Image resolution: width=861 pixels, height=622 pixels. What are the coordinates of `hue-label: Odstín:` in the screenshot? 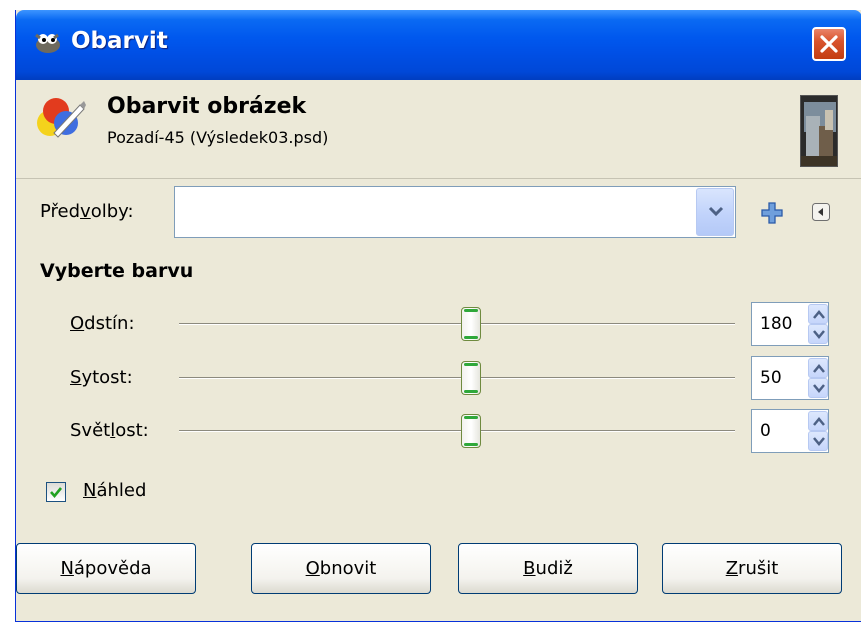 It's located at (102, 323).